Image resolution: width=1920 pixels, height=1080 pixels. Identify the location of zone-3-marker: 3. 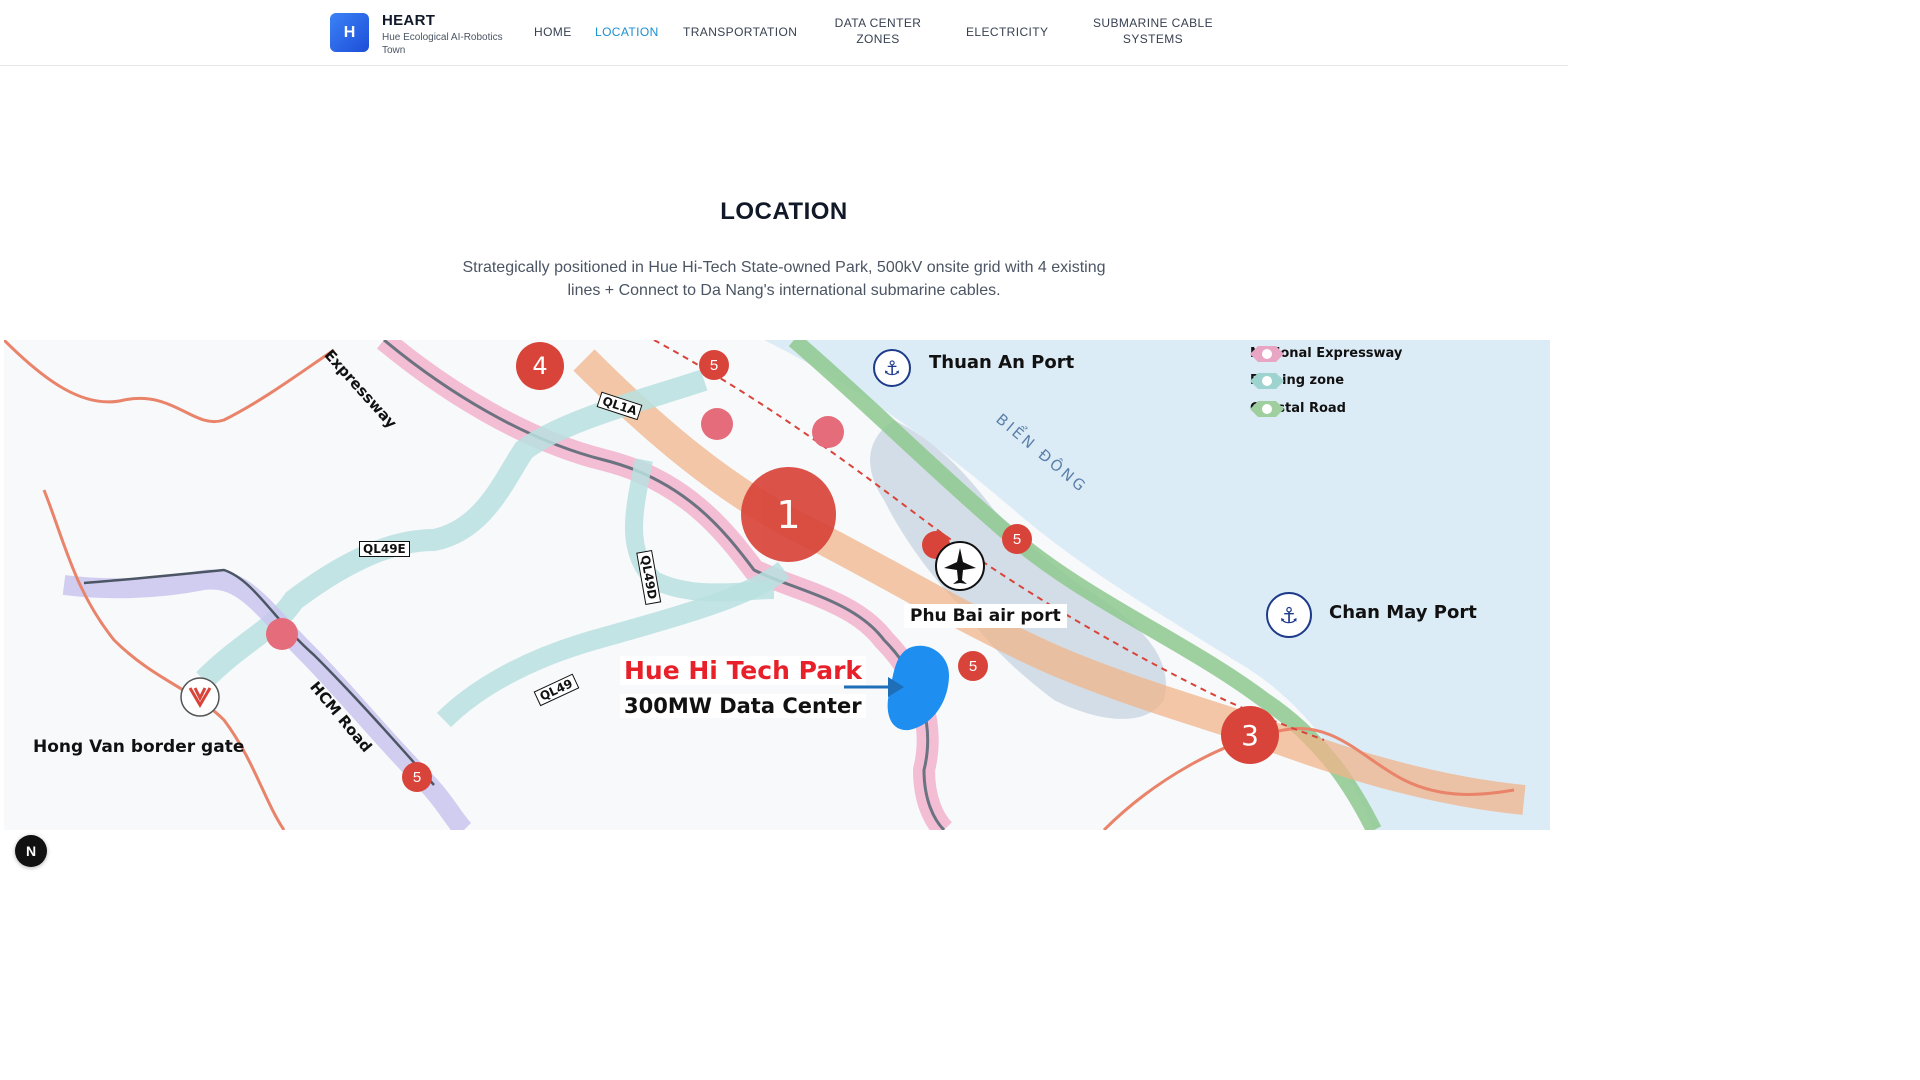
(1250, 735).